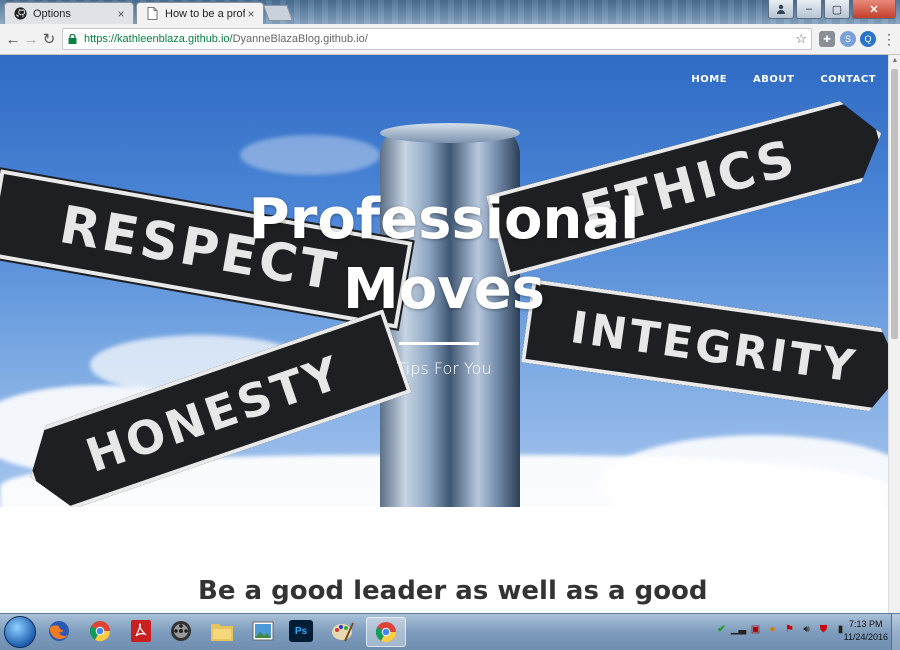 The height and width of the screenshot is (650, 900). I want to click on signpost-cap, so click(450, 133).